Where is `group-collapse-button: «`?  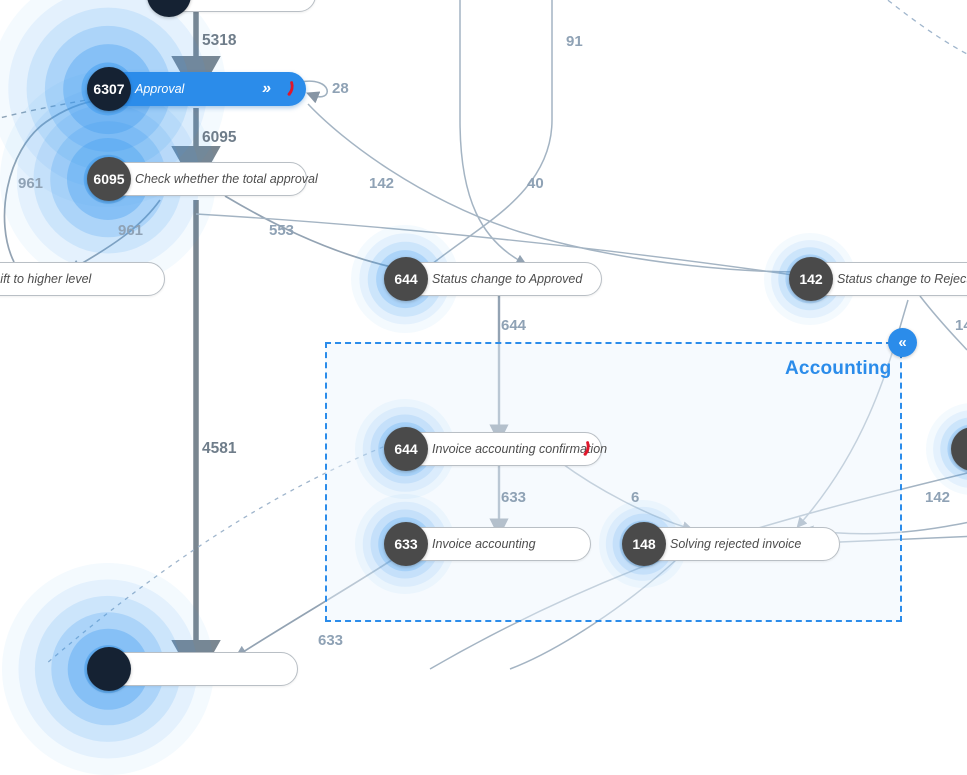 group-collapse-button: « is located at coordinates (902, 342).